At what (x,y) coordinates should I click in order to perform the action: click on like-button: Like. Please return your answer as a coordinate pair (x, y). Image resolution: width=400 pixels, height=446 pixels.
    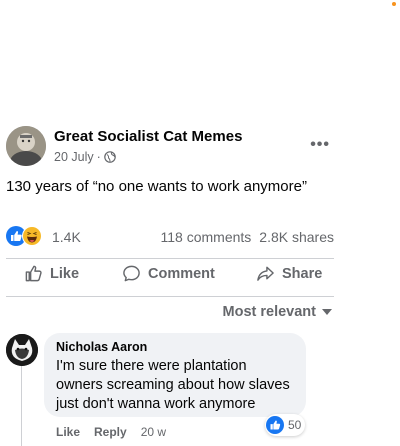
    Looking at the image, I should click on (51, 273).